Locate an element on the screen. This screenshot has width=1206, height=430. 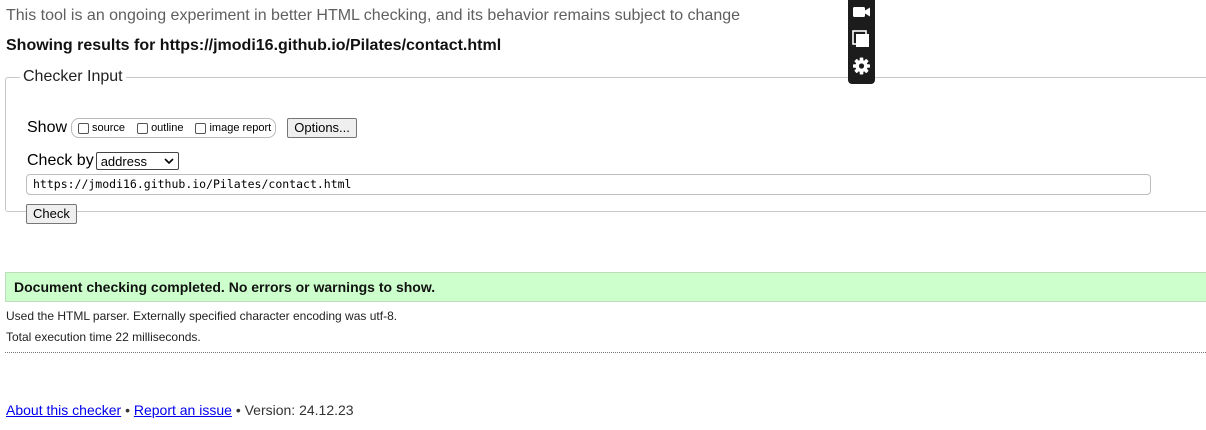
about-checker-link: About this checker is located at coordinates (63, 410).